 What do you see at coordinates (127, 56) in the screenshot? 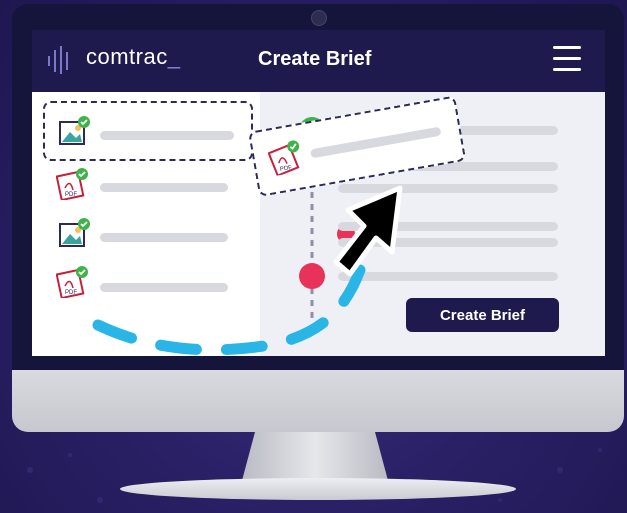
I see `brand-text: comtrac` at bounding box center [127, 56].